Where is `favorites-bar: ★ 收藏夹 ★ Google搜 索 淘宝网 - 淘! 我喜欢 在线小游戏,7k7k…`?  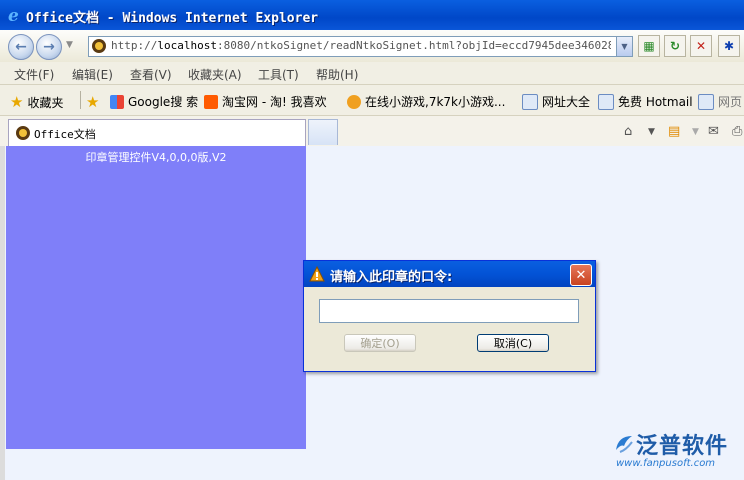
favorites-bar: ★ 收藏夹 ★ Google搜 索 淘宝网 - 淘! 我喜欢 在线小游戏,7k7k… is located at coordinates (372, 100).